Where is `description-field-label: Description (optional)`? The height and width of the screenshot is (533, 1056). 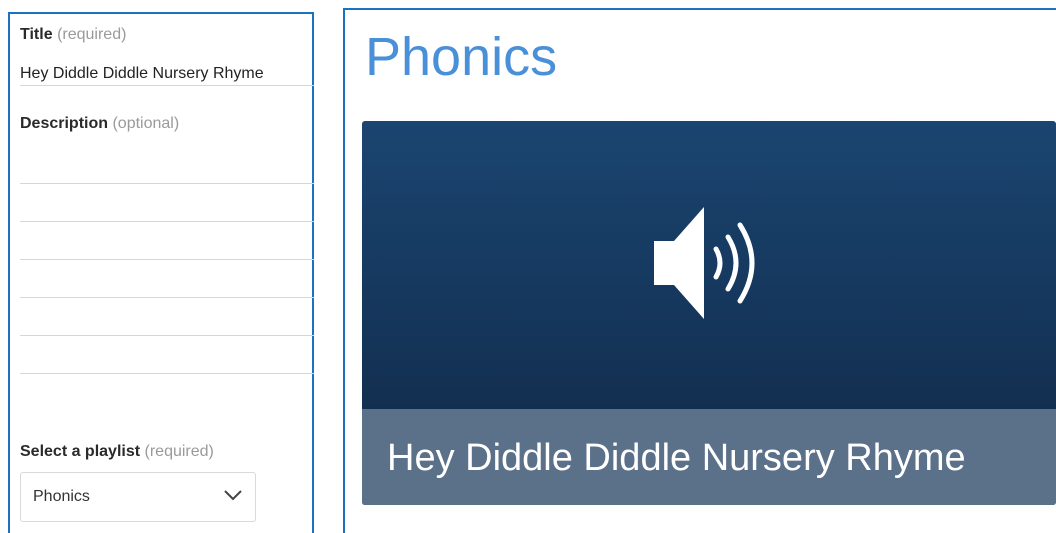
description-field-label: Description (optional) is located at coordinates (99, 124).